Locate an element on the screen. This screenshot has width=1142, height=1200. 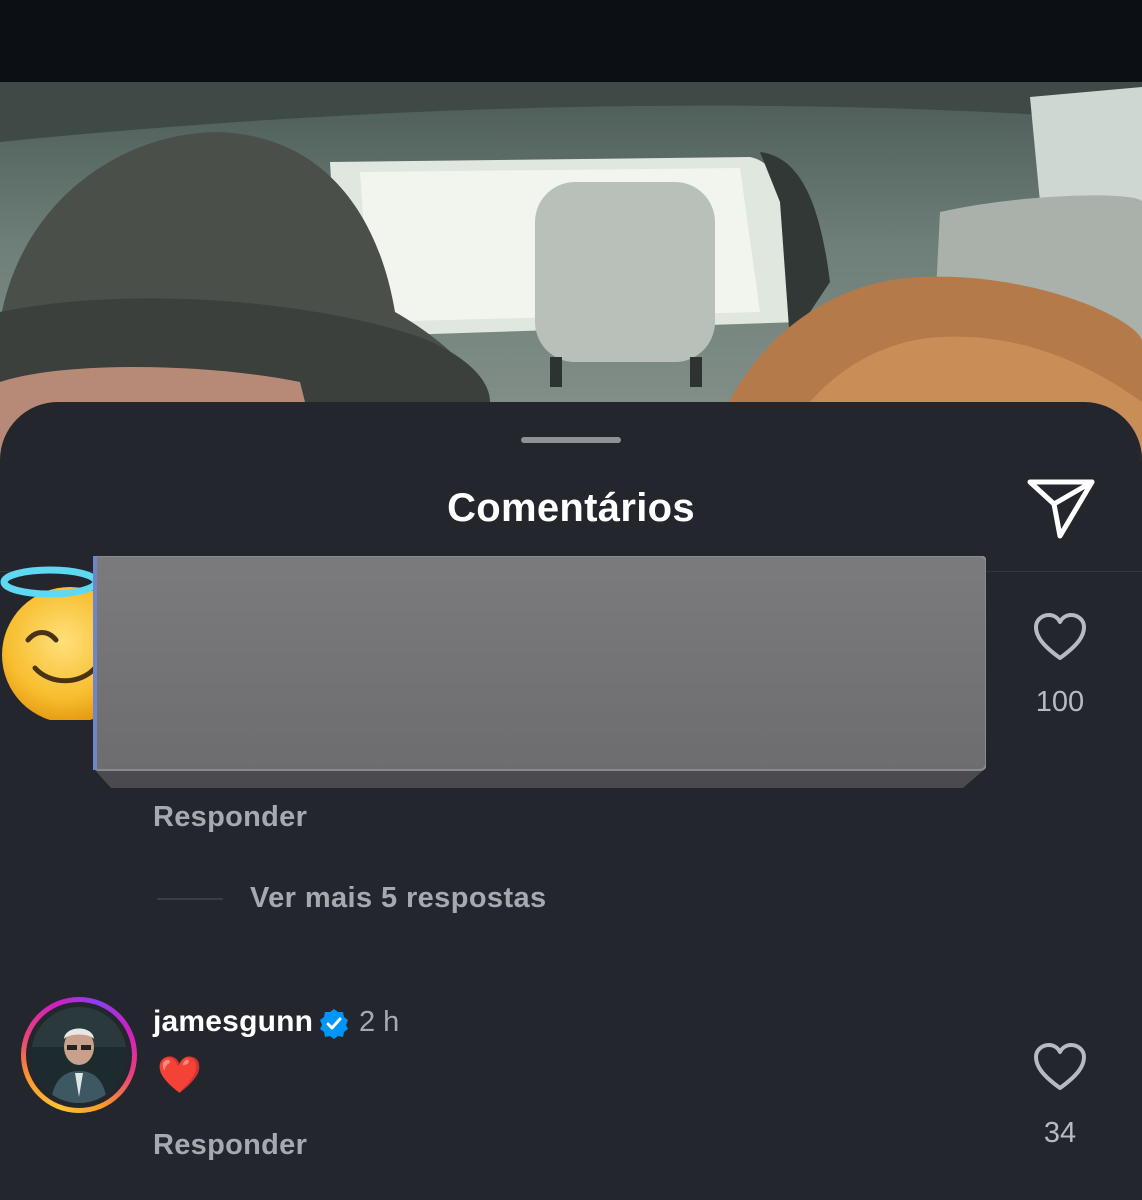
like-count: 100 is located at coordinates (1060, 702).